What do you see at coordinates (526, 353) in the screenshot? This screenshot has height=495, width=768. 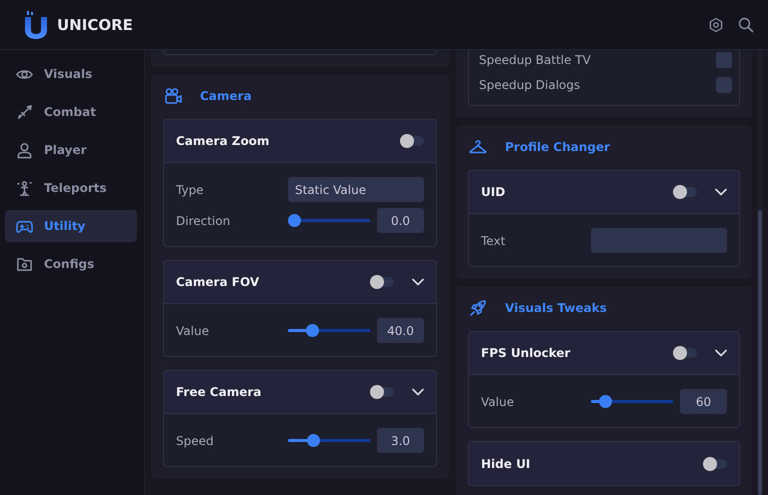 I see `feature-title: FPS Unlocker` at bounding box center [526, 353].